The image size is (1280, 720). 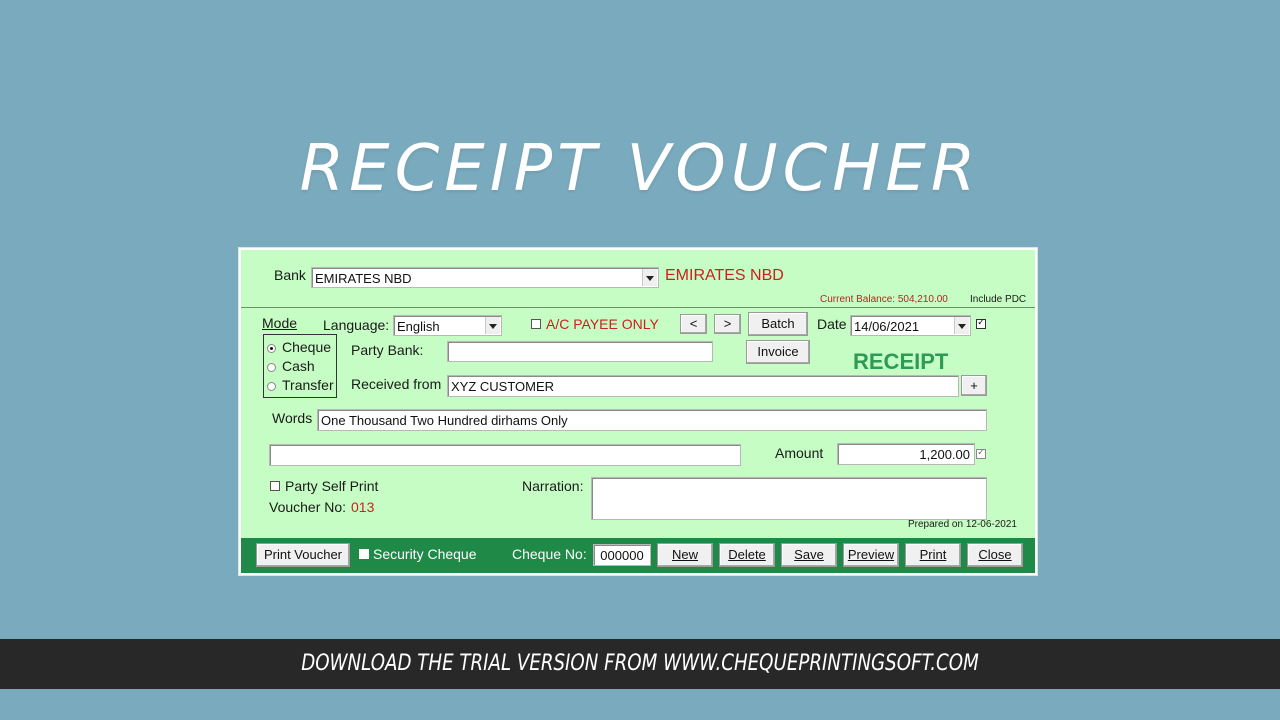 What do you see at coordinates (901, 361) in the screenshot?
I see `receipt-title: RECEIPT` at bounding box center [901, 361].